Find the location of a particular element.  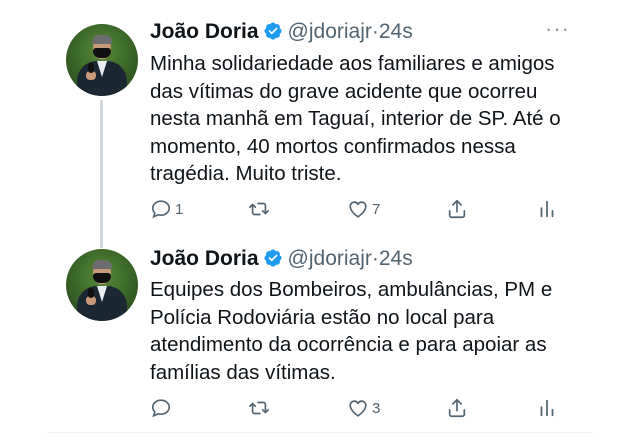

tweet-actions: 3 is located at coordinates (360, 408).